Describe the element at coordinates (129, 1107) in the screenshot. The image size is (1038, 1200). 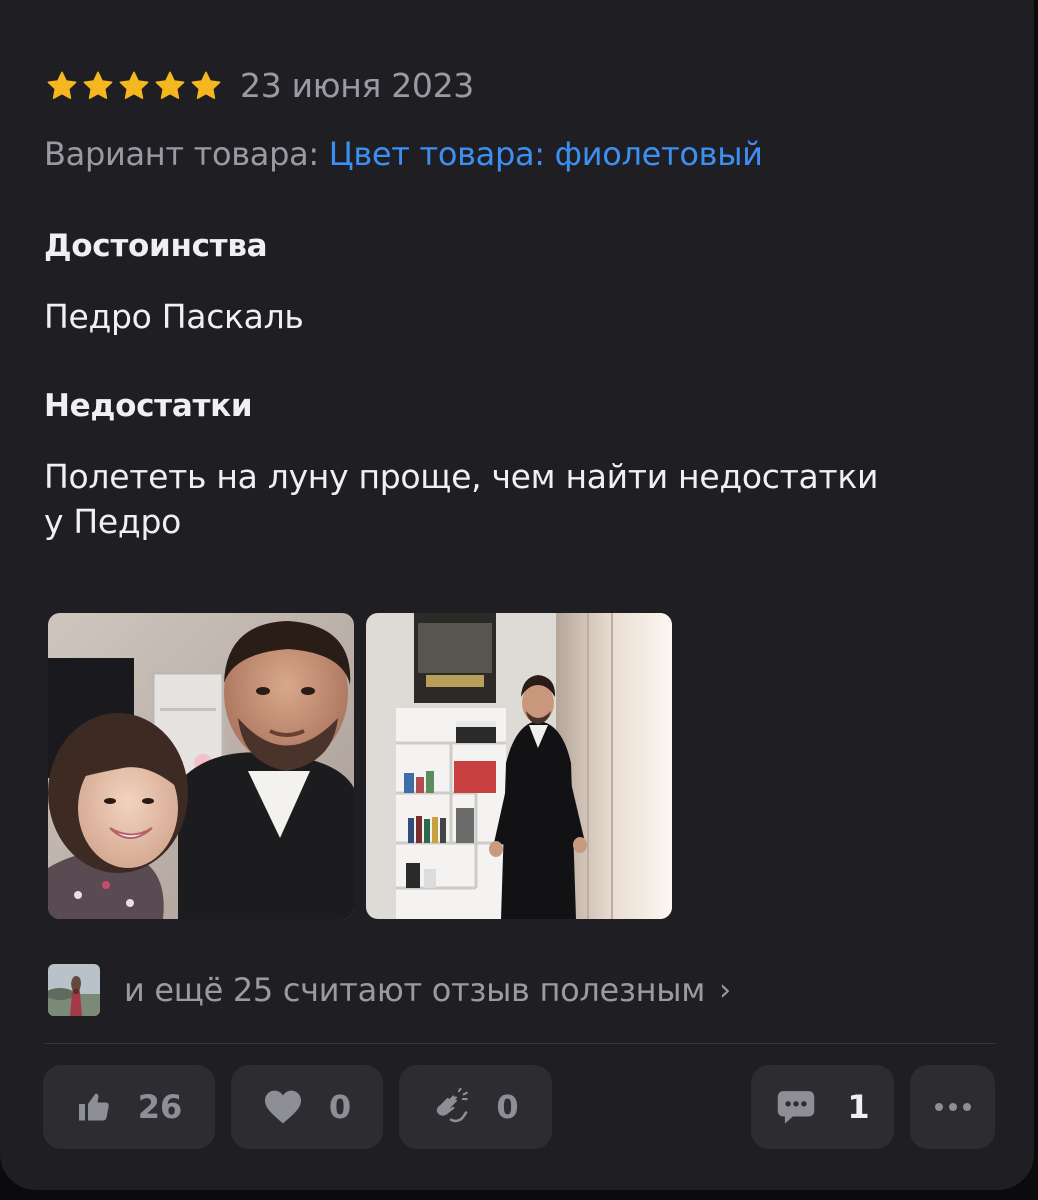
I see `like-button: 26` at that location.